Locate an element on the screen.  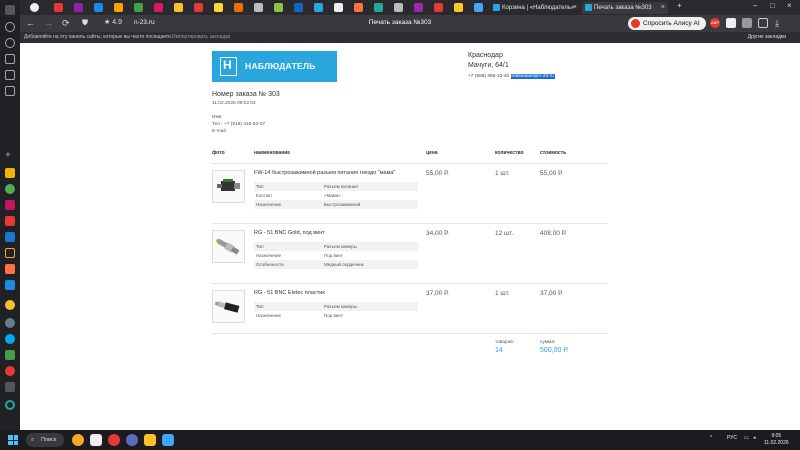
blue-app-icon is located at coordinates (10, 237).